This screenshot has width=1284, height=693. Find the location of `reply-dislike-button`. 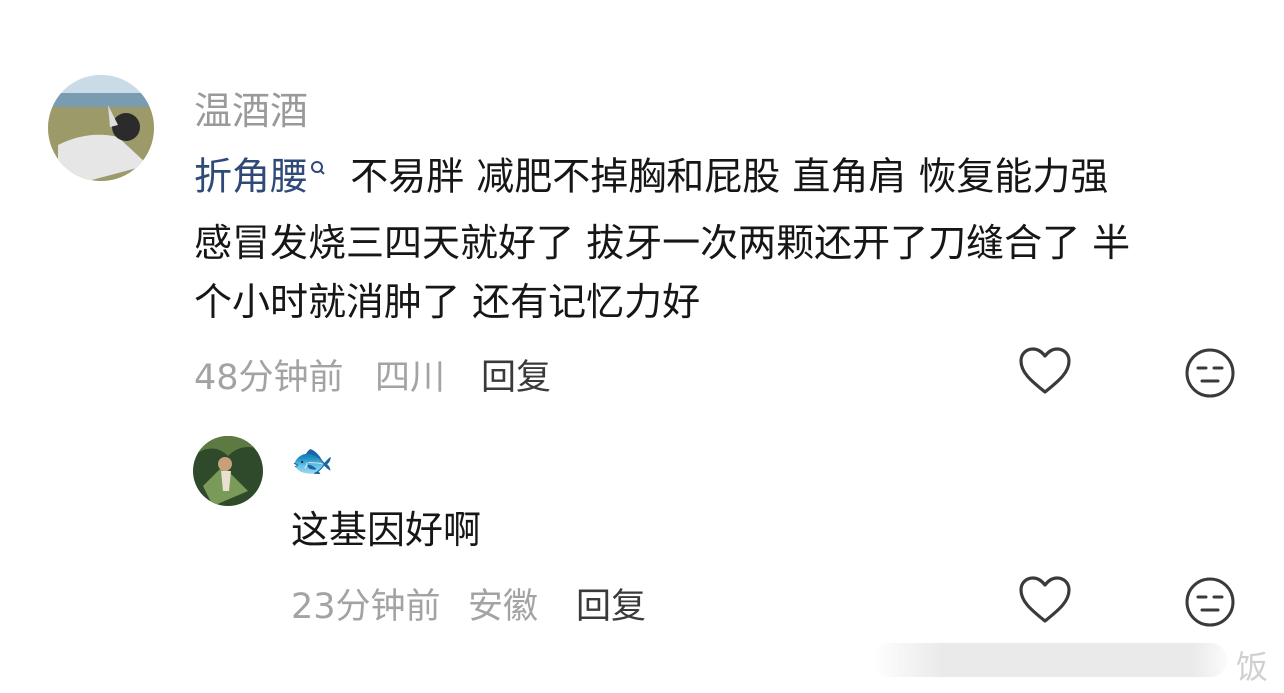

reply-dislike-button is located at coordinates (1210, 604).